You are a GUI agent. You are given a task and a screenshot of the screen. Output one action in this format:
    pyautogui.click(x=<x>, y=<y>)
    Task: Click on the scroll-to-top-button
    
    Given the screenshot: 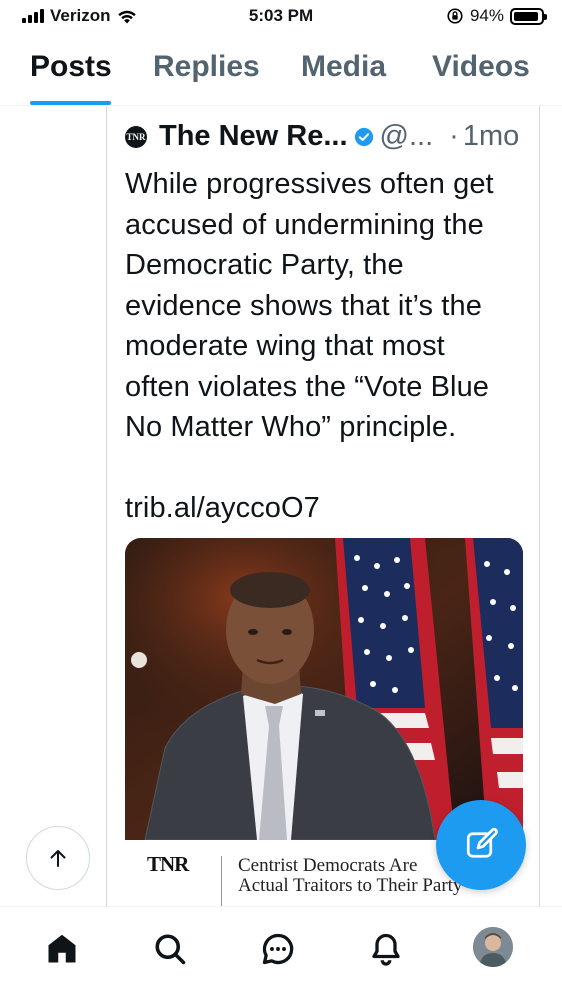 What is the action you would take?
    pyautogui.click(x=58, y=858)
    